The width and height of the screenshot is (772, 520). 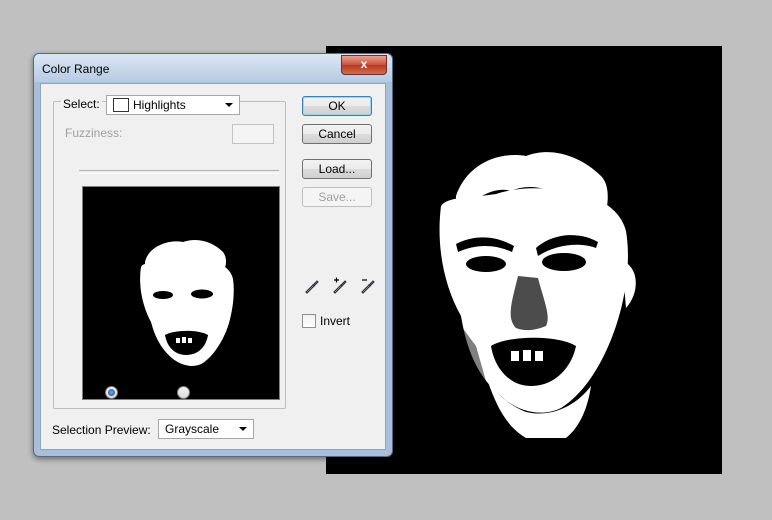 I want to click on dialog-title: Color Range, so click(x=76, y=69).